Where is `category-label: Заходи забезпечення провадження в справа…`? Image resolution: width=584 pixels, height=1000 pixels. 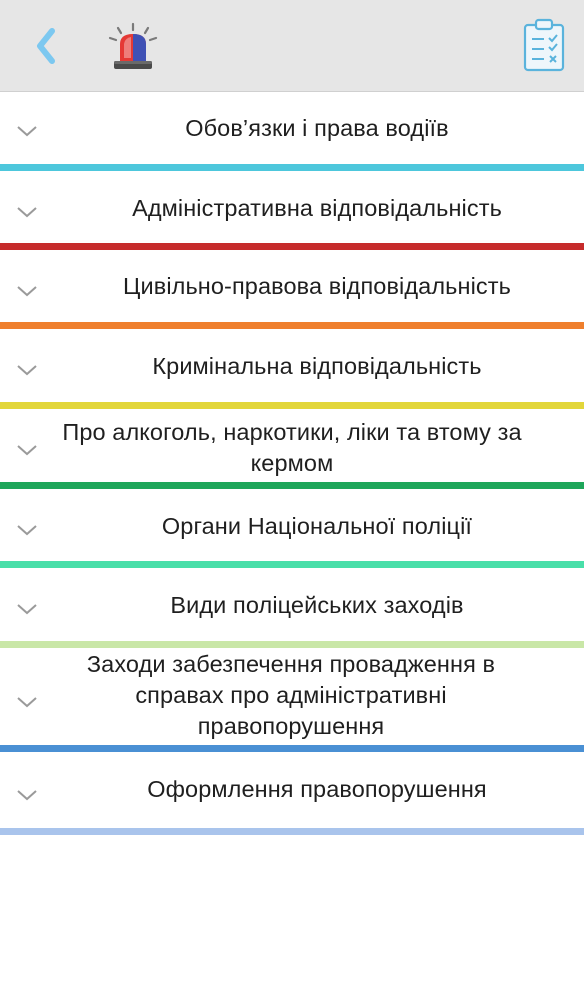
category-label: Заходи забезпечення провадження в справа… is located at coordinates (291, 695).